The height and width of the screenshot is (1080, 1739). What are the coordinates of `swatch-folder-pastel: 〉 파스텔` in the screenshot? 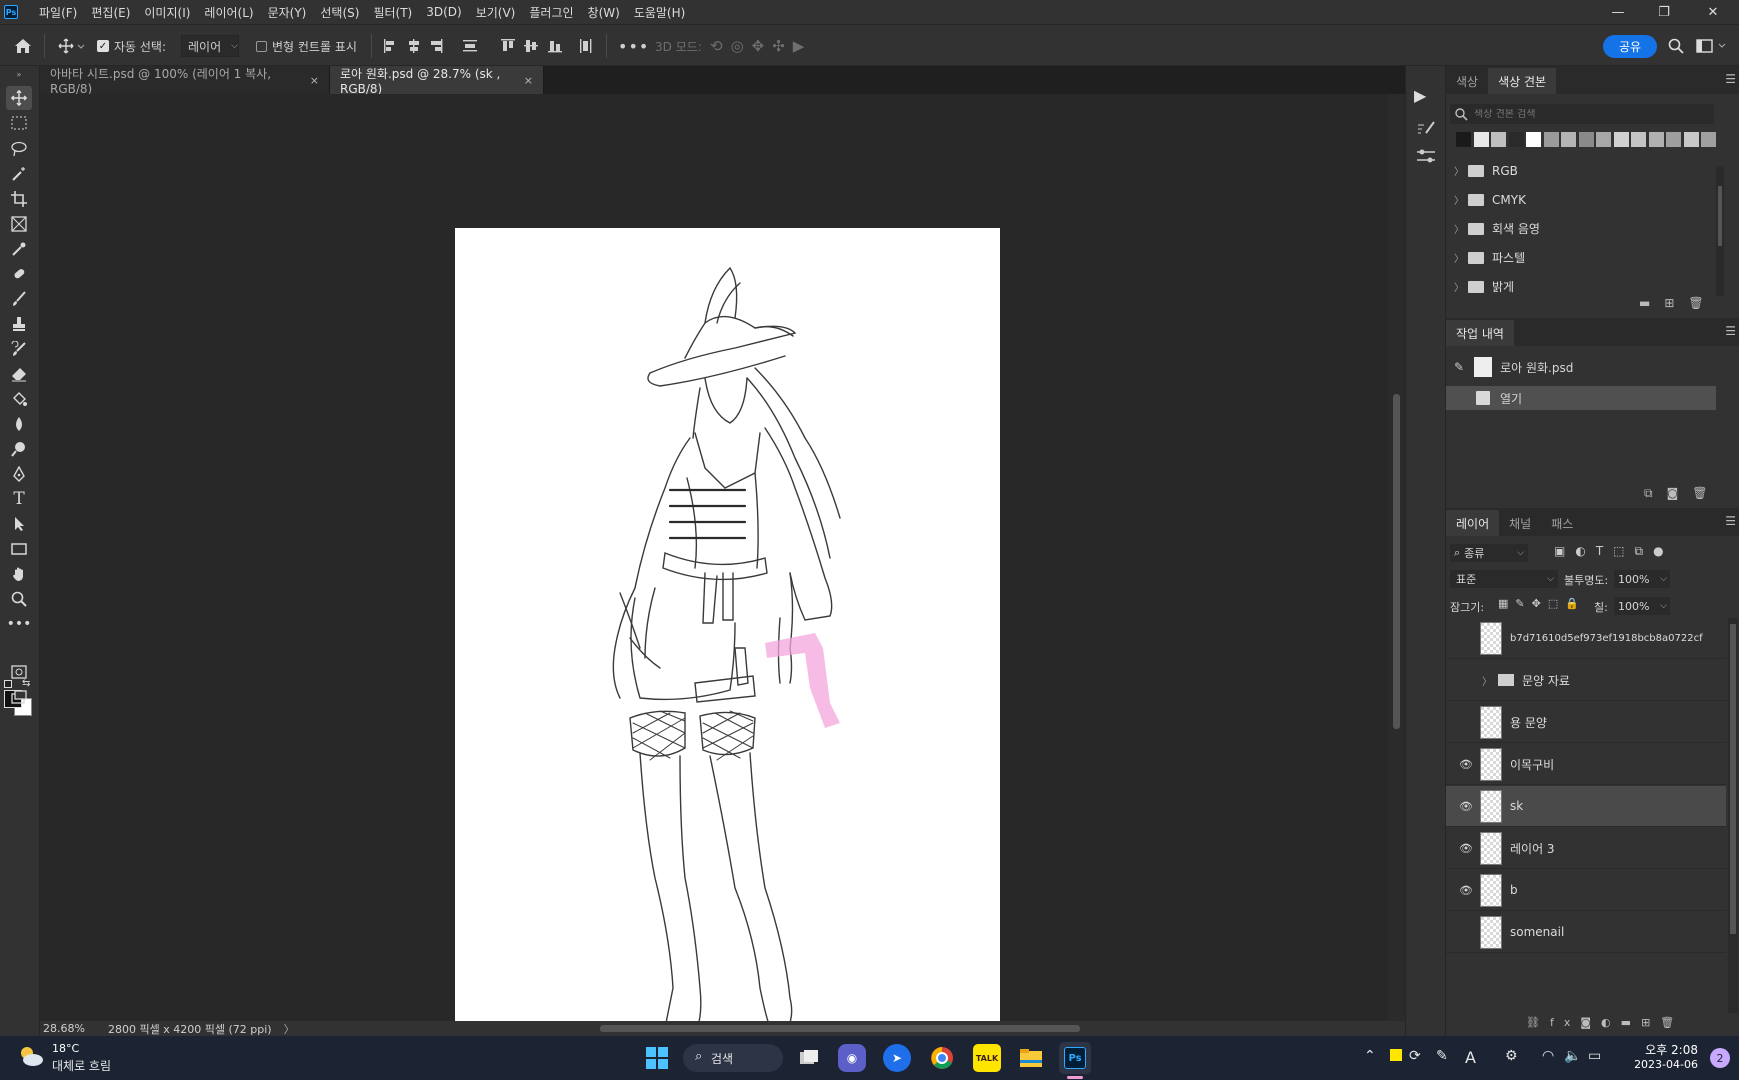 It's located at (1581, 257).